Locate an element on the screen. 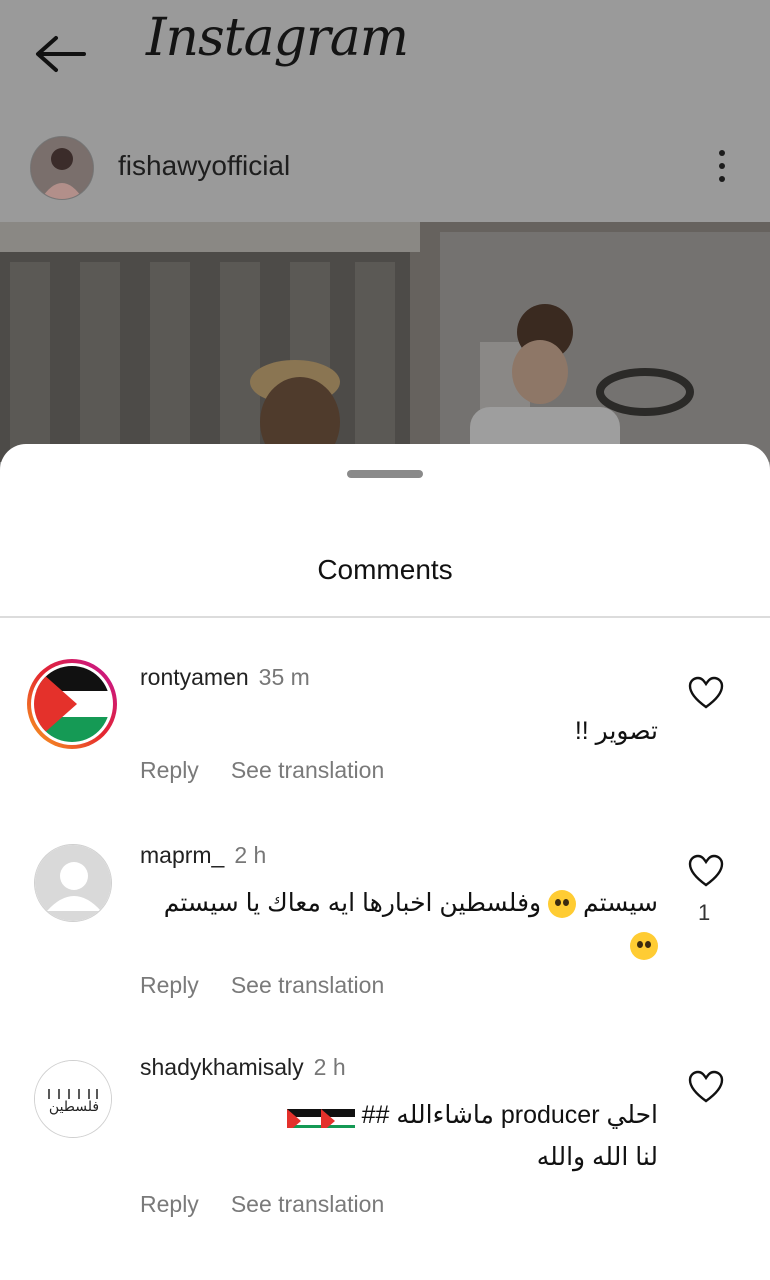 This screenshot has height=1280, width=770. more-options-icon is located at coordinates (722, 168).